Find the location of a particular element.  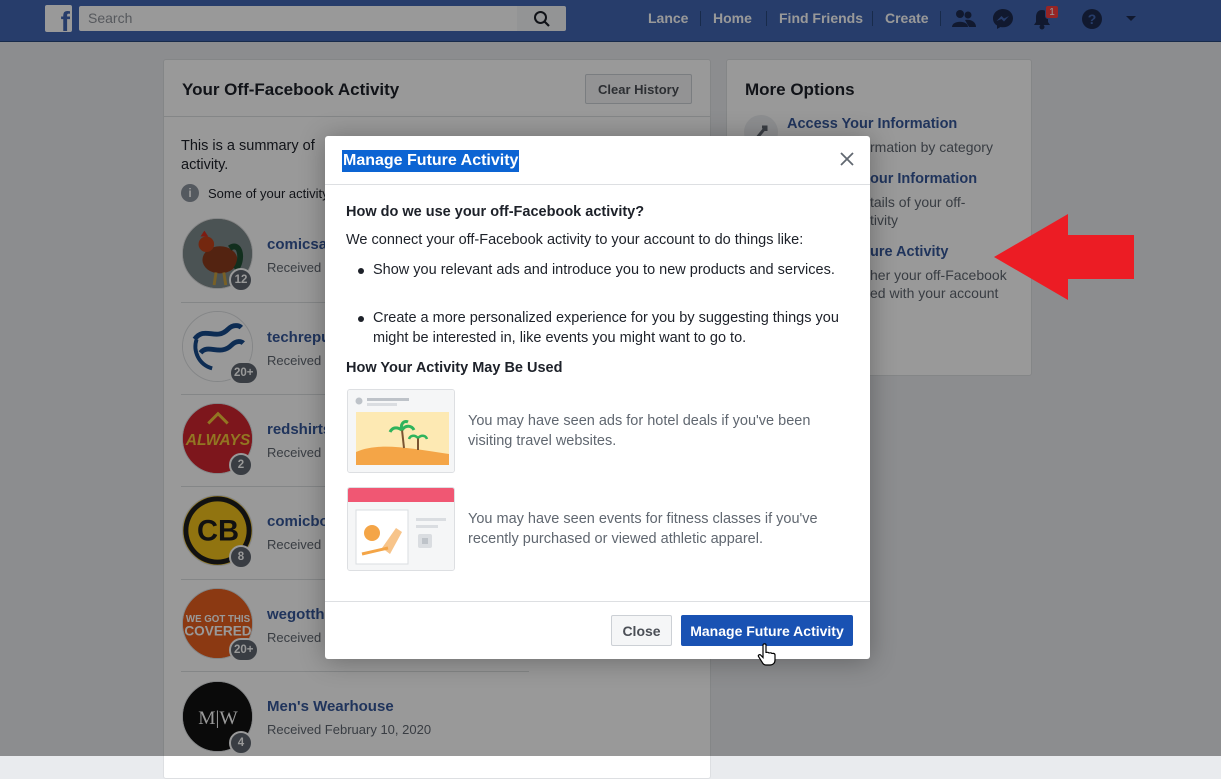

fitness-event-illustration is located at coordinates (401, 529).